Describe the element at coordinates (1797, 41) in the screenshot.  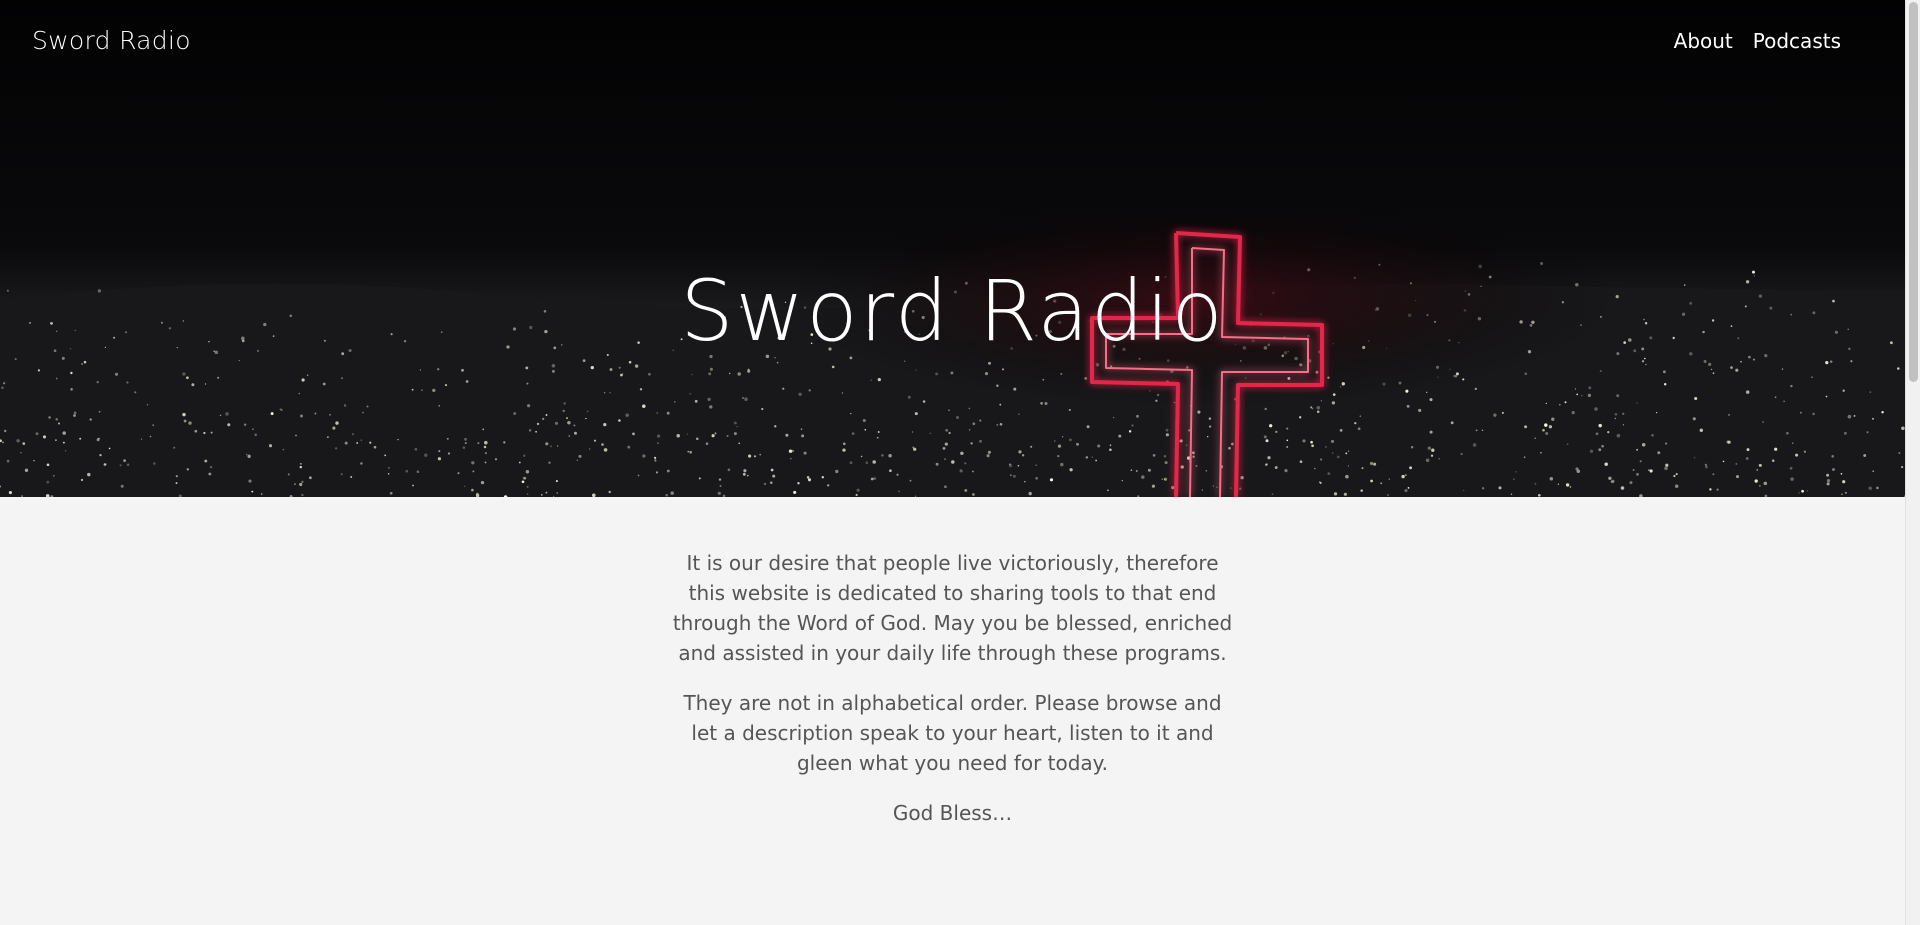
I see `nav-link-podcasts: Podcasts` at that location.